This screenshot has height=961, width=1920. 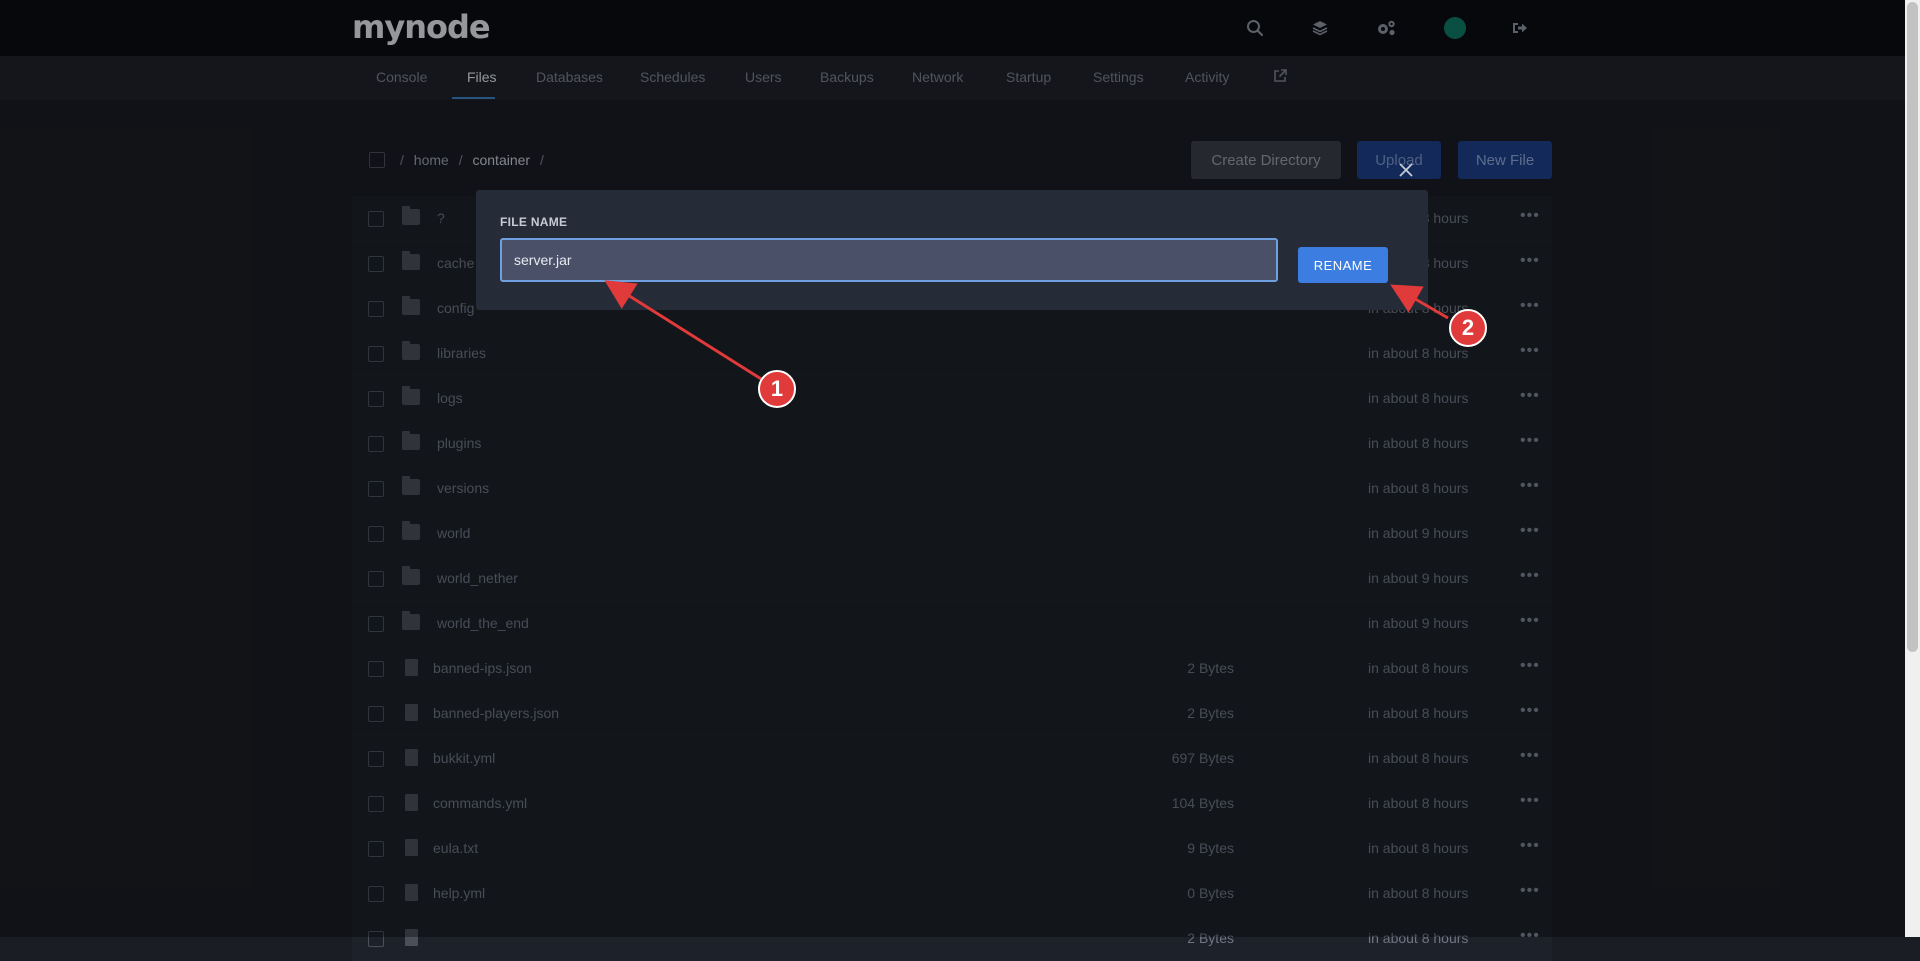 What do you see at coordinates (1343, 265) in the screenshot?
I see `rename-button: RENAME` at bounding box center [1343, 265].